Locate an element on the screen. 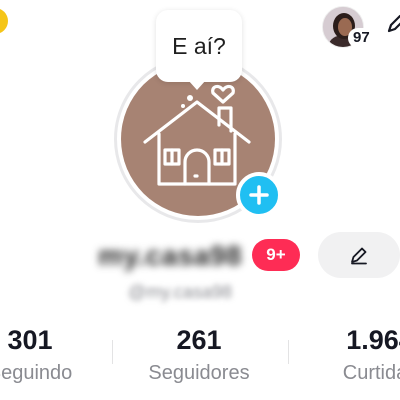 The width and height of the screenshot is (400, 400). user-handle: @my.casa98 is located at coordinates (180, 292).